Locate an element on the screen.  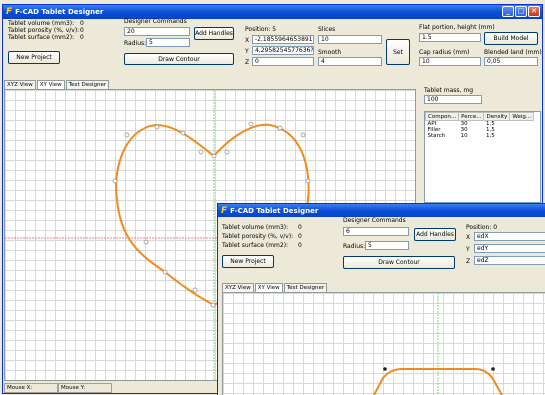
close-button: ✕ is located at coordinates (534, 11).